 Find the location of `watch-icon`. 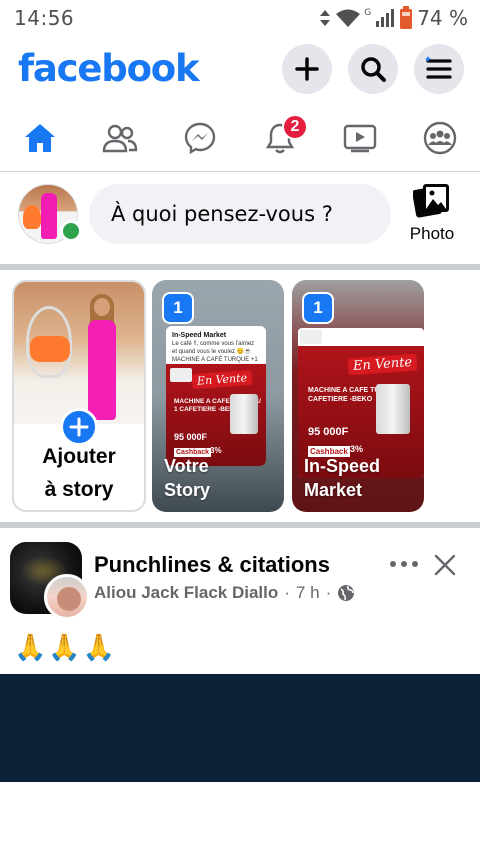

watch-icon is located at coordinates (360, 138).